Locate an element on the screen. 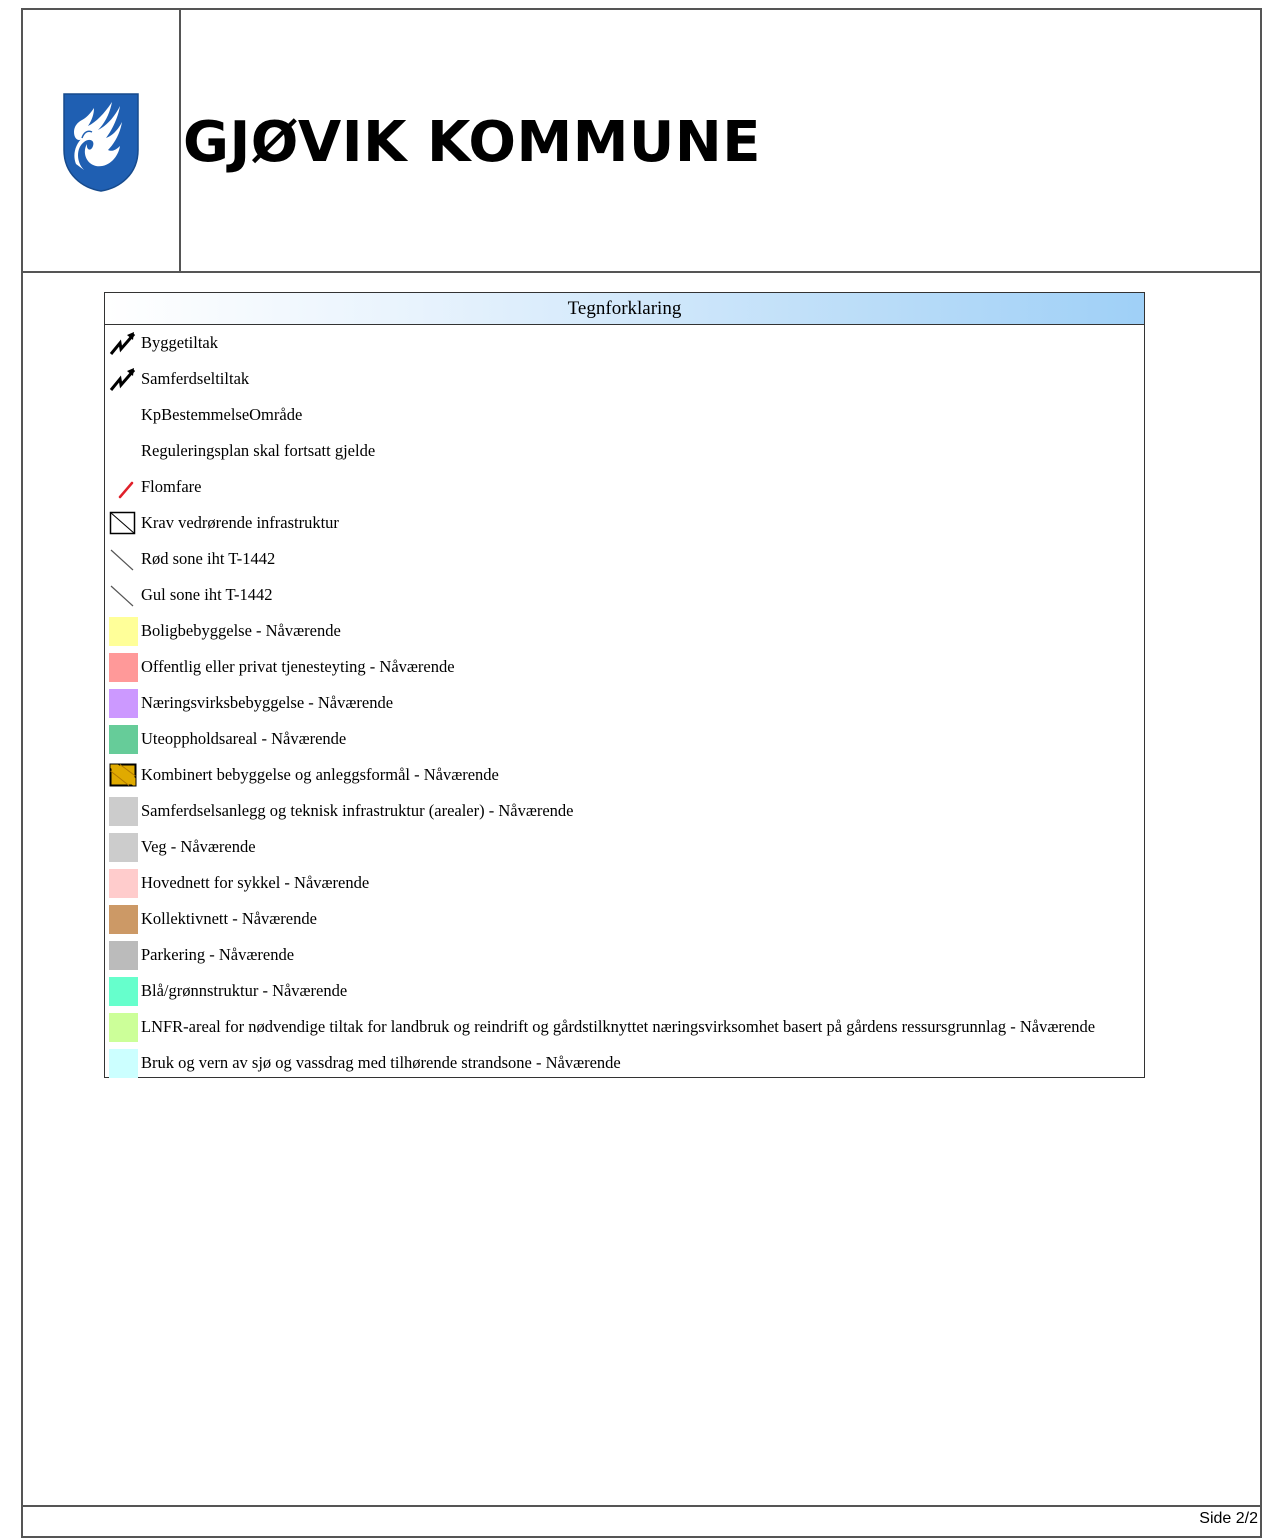  legend-item-label: Blå/grønnstruktur - Nåværende is located at coordinates (244, 990).